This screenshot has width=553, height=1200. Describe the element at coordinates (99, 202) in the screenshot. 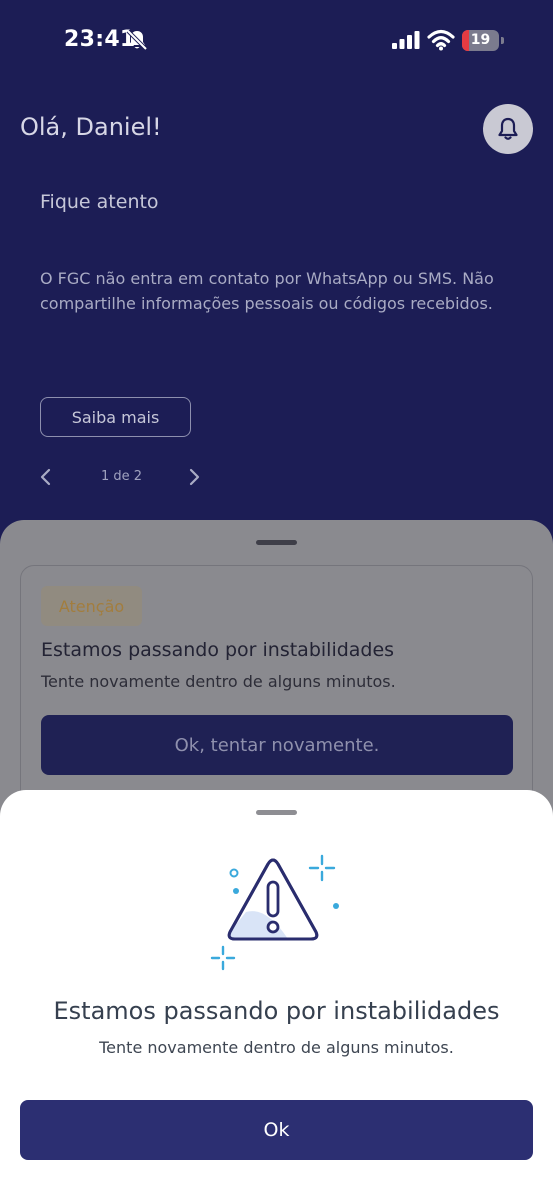

I see `banner-title: Fique atento` at that location.